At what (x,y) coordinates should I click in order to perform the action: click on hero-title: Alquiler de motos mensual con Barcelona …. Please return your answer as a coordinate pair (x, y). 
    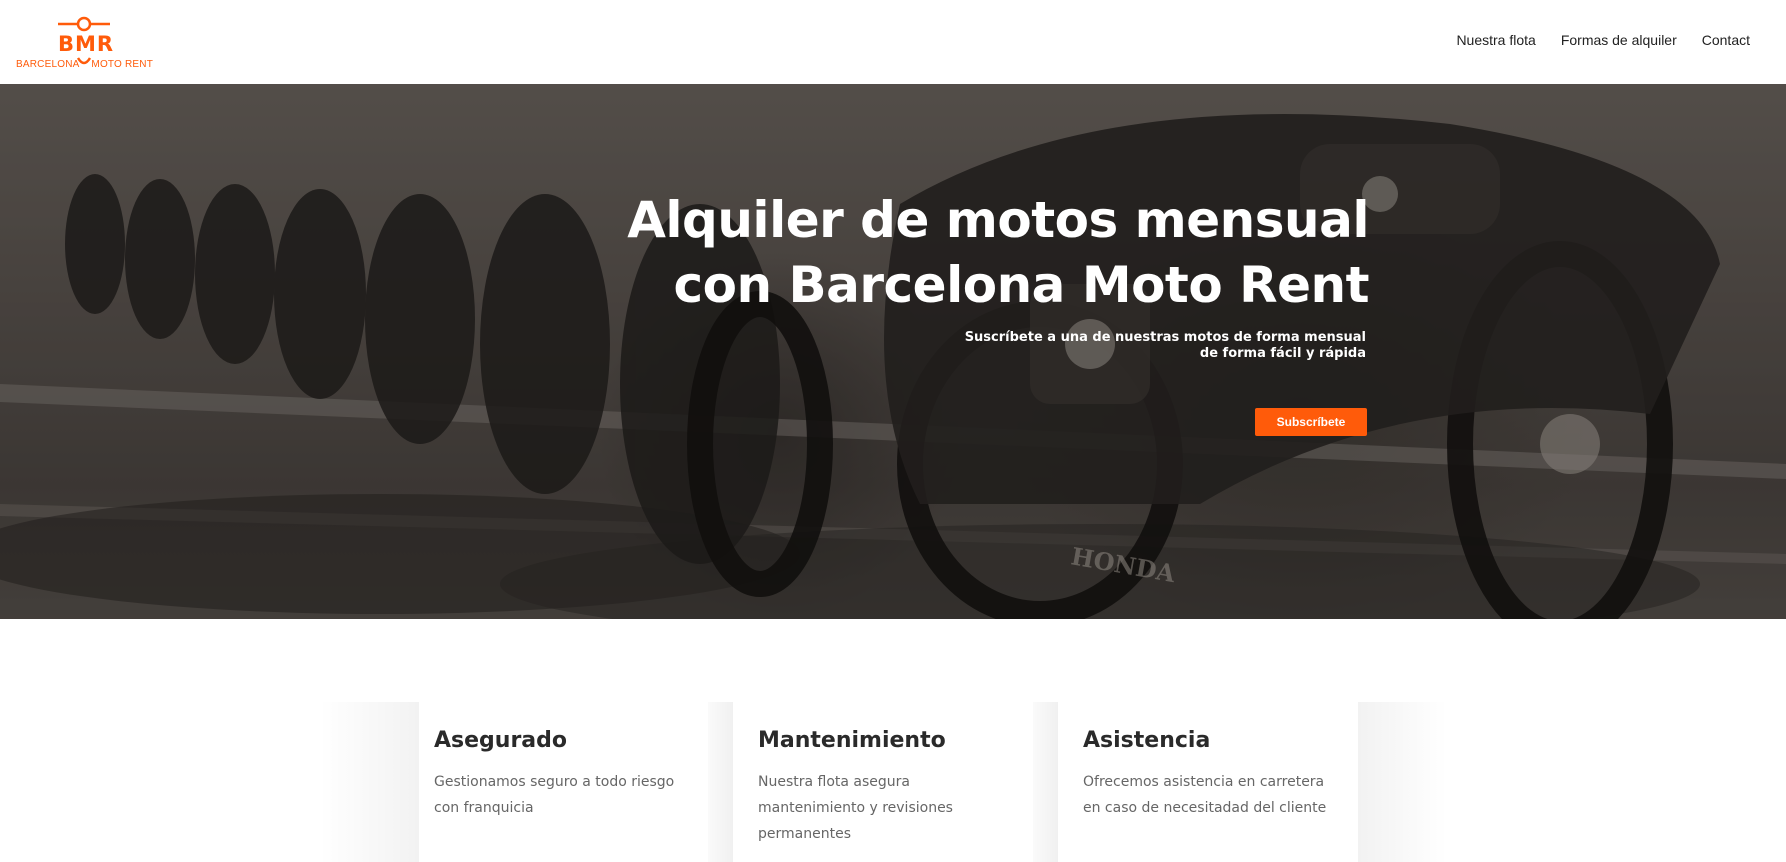
    Looking at the image, I should click on (959, 253).